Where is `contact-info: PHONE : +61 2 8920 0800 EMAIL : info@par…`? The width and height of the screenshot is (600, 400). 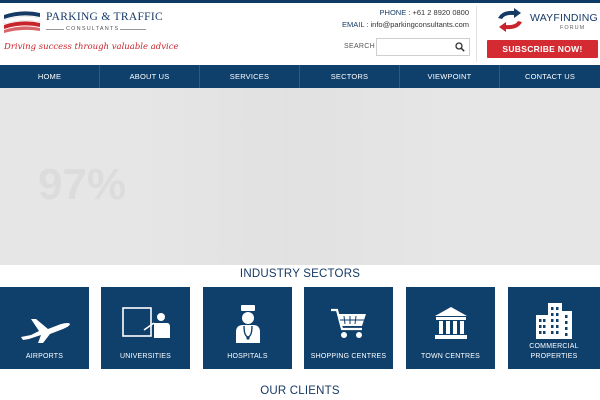 contact-info: PHONE : +61 2 8920 0800 EMAIL : info@par… is located at coordinates (405, 19).